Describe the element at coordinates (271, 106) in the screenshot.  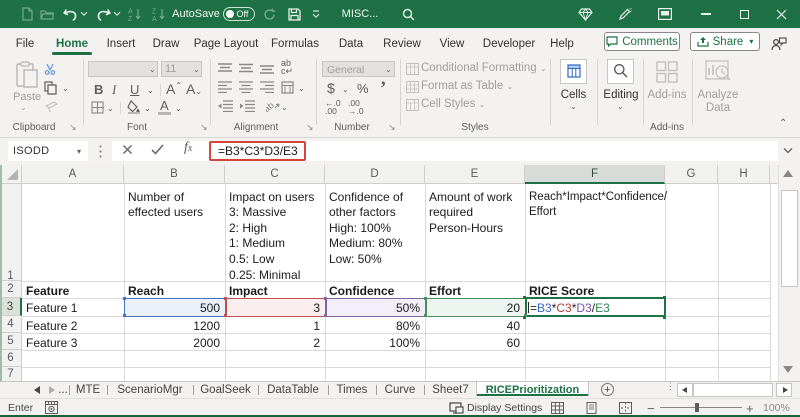
I see `svg-text: ab` at that location.